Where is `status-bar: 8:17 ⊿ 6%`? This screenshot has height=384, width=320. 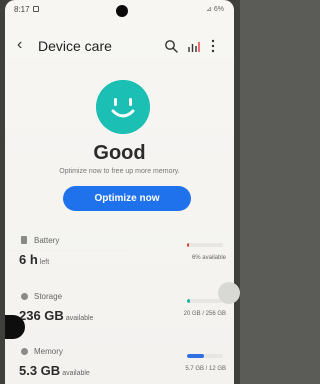 status-bar: 8:17 ⊿ 6% is located at coordinates (119, 11).